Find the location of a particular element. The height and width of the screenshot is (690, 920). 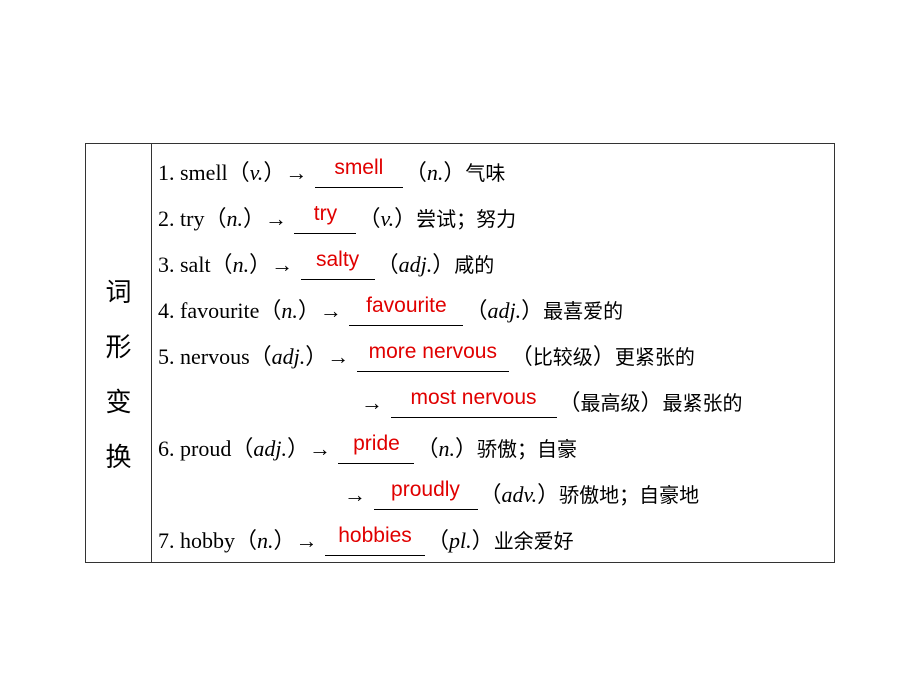

item-line: 6. proud（adj.）→ pride （n.）骄傲；自豪 is located at coordinates (367, 448).